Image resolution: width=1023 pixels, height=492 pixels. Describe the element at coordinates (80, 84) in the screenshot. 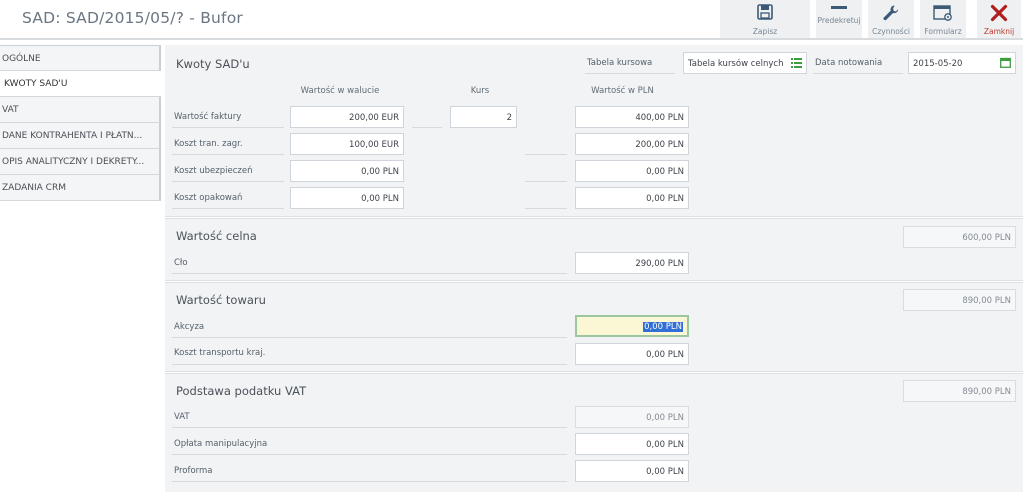

I see `sidebar-item-sad-amounts: KWOTY SAD'U` at that location.